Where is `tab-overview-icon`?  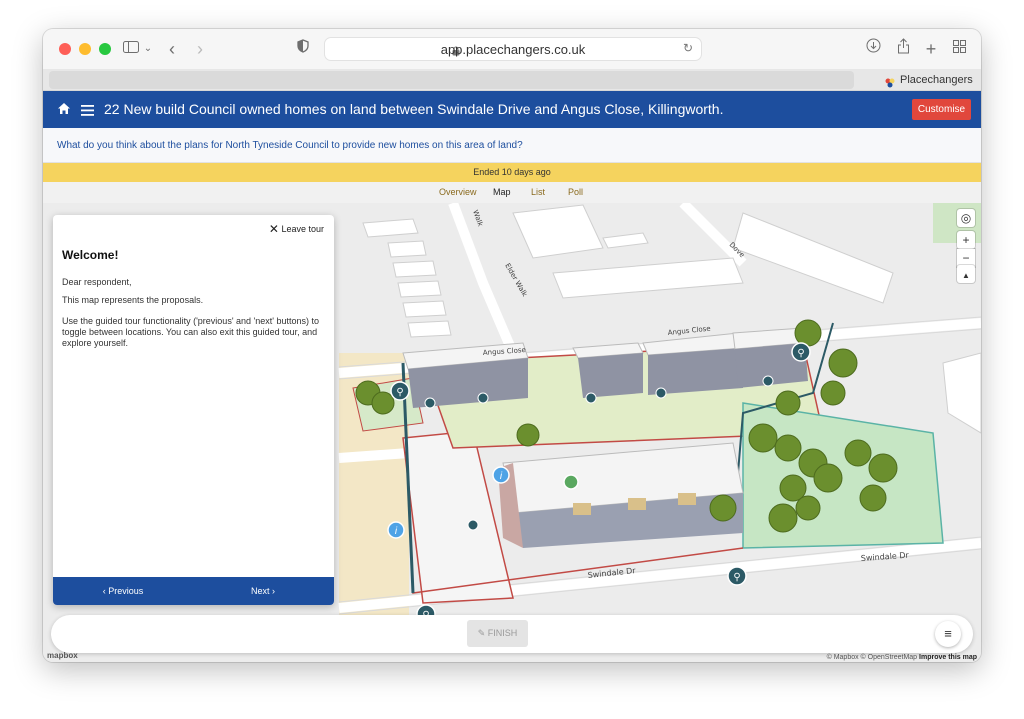 tab-overview-icon is located at coordinates (959, 49).